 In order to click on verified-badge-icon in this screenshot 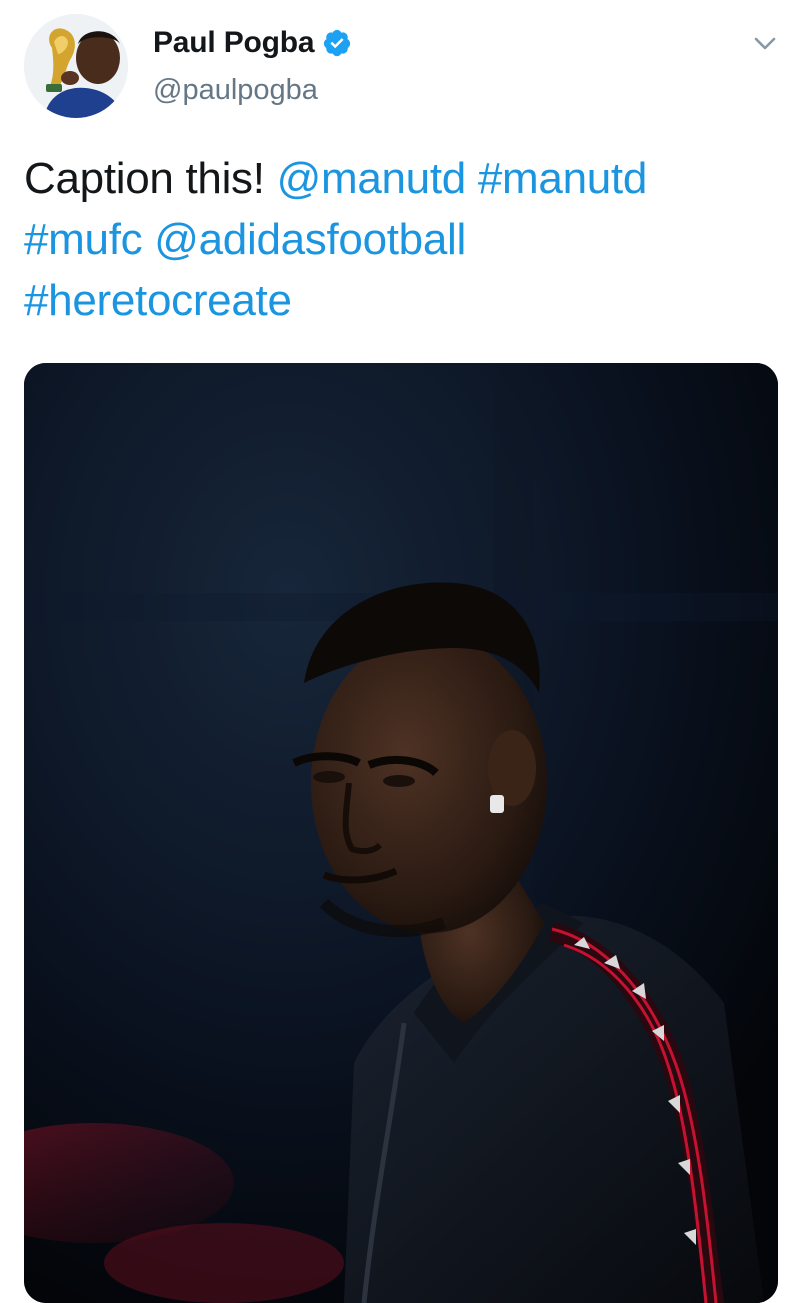, I will do `click(337, 43)`.